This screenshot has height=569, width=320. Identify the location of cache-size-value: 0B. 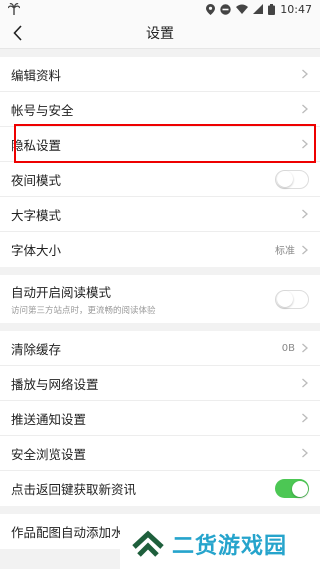
(288, 348).